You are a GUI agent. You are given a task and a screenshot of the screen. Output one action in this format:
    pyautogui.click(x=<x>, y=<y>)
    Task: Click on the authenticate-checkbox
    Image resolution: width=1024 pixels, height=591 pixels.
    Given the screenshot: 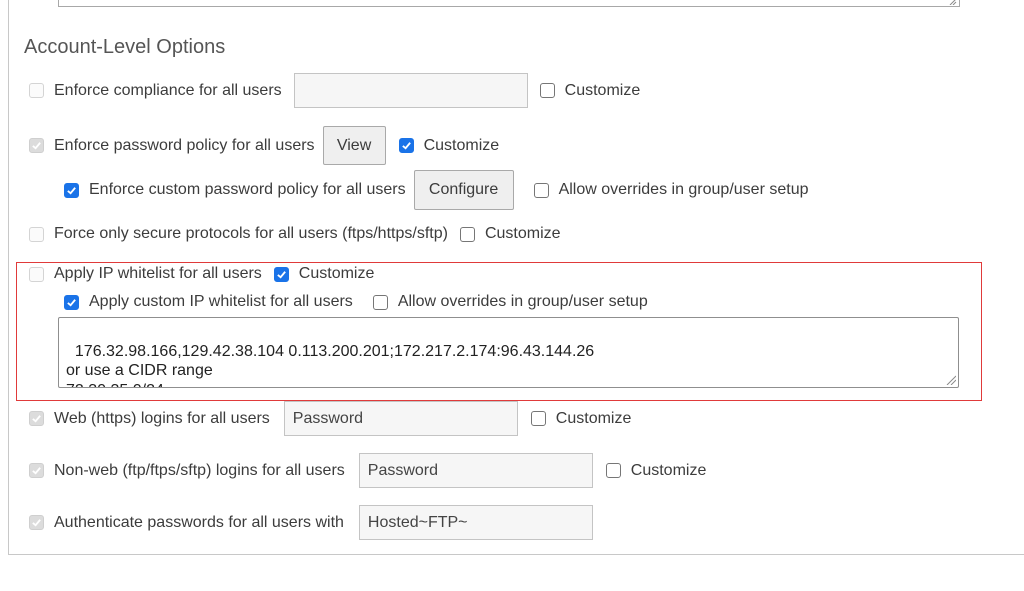 What is the action you would take?
    pyautogui.click(x=36, y=522)
    